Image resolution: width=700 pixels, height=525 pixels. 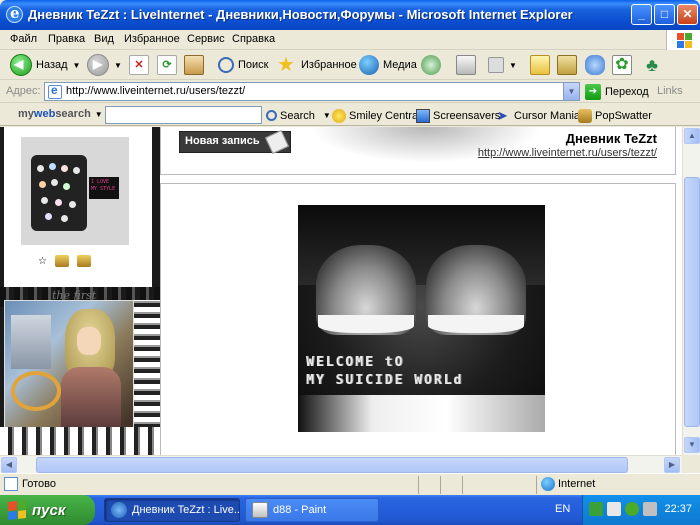 What do you see at coordinates (388, 65) in the screenshot?
I see `media-button: Медиа` at bounding box center [388, 65].